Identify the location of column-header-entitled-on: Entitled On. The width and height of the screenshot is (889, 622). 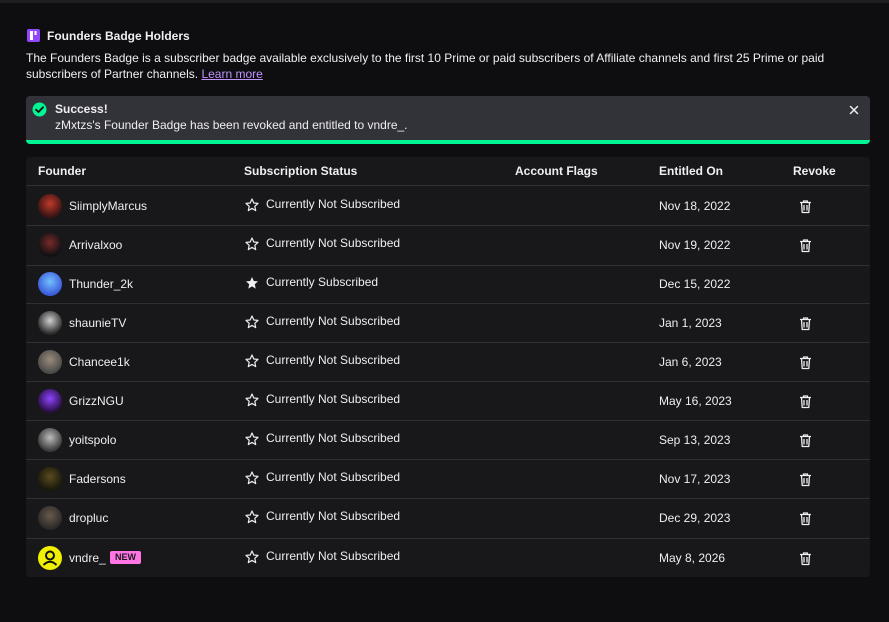
(691, 171).